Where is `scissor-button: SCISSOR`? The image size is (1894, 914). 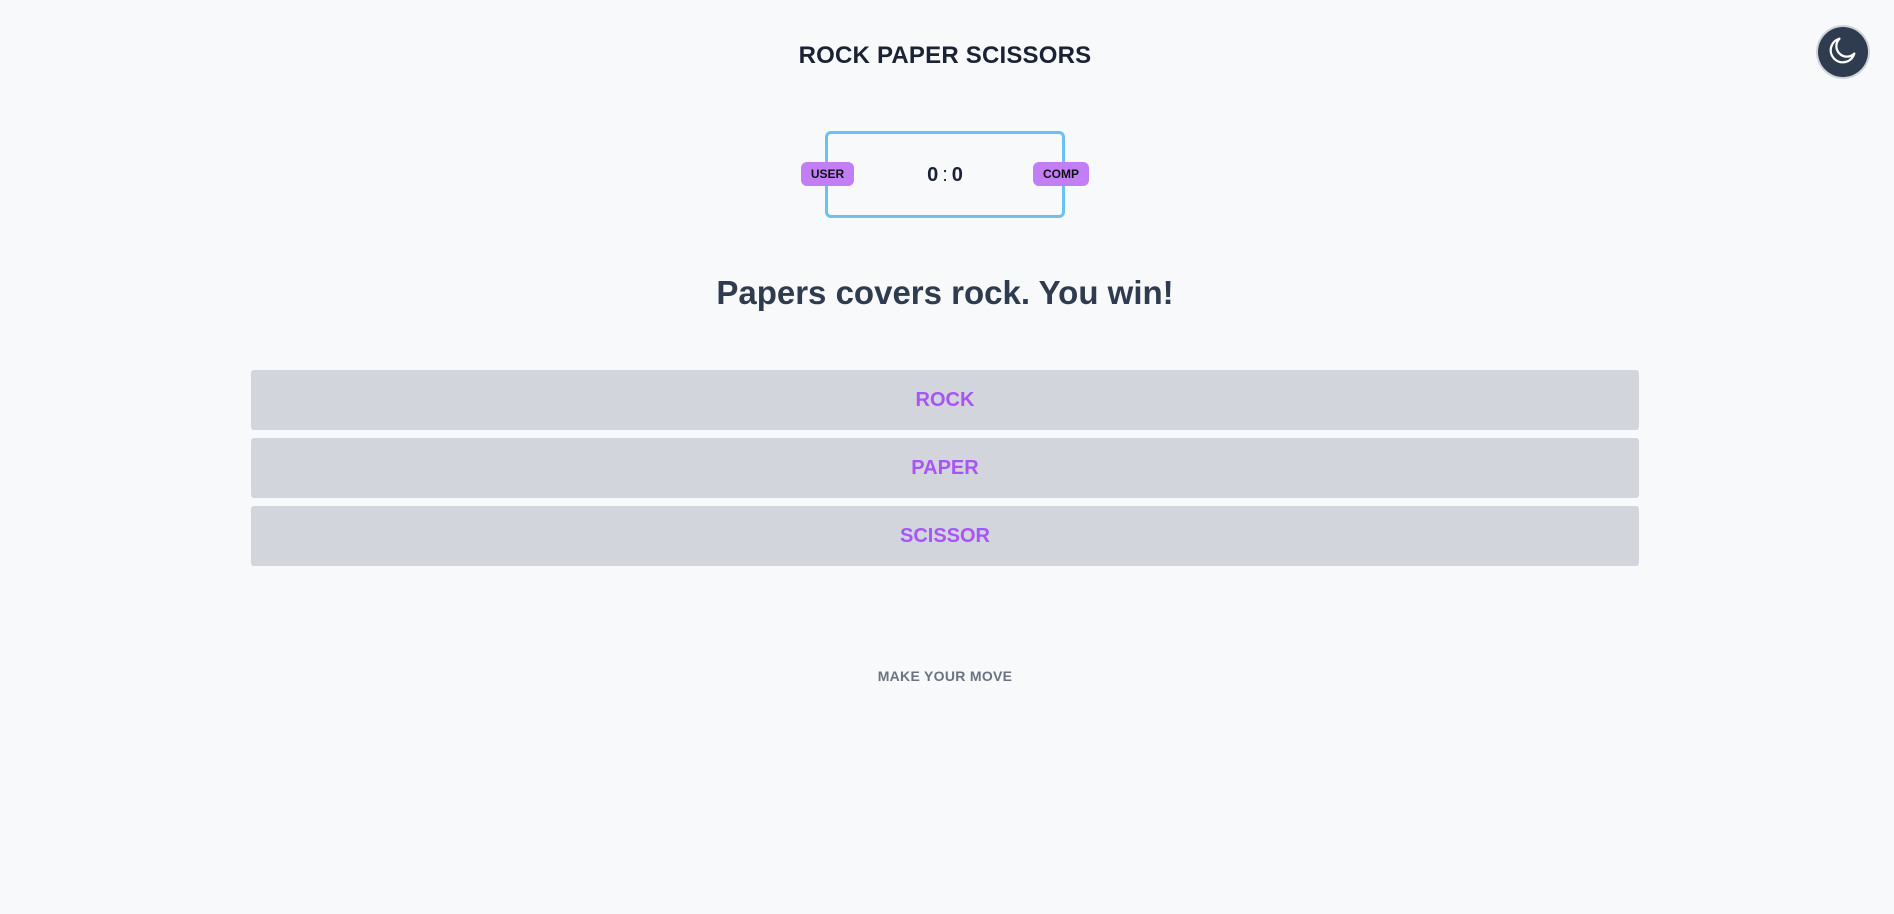
scissor-button: SCISSOR is located at coordinates (945, 536).